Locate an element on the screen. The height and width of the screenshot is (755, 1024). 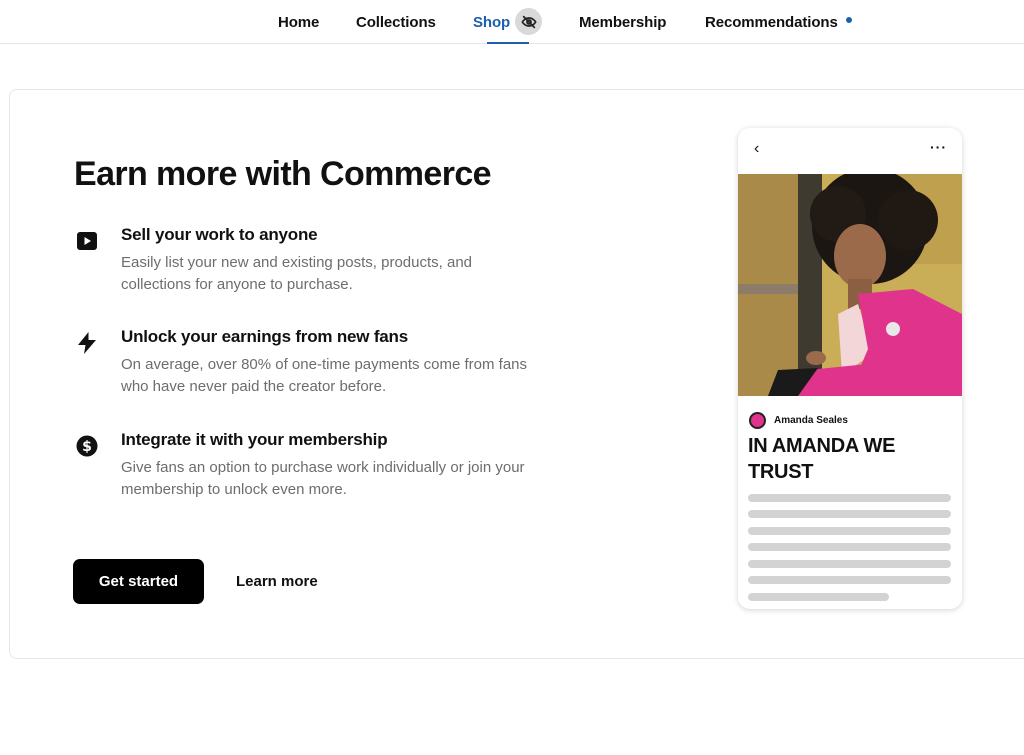
author-name: Amanda Seales is located at coordinates (811, 420).